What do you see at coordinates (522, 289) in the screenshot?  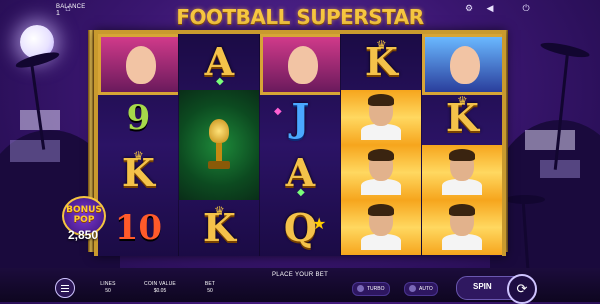 I see `spin-icon: ⟳` at bounding box center [522, 289].